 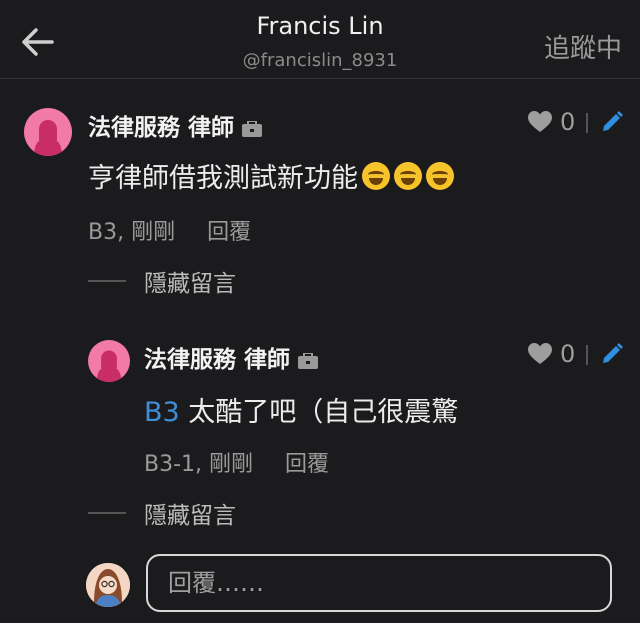 What do you see at coordinates (379, 583) in the screenshot?
I see `reply-input` at bounding box center [379, 583].